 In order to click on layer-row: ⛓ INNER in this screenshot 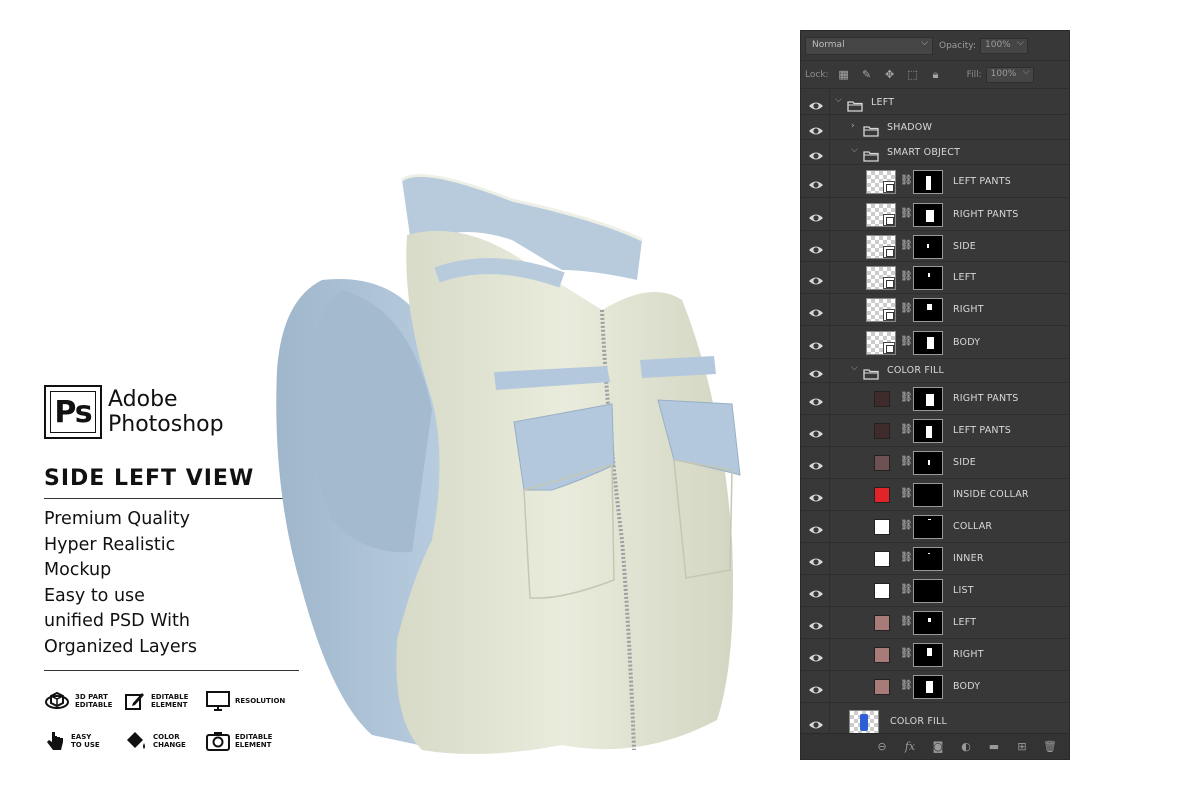, I will do `click(935, 559)`.